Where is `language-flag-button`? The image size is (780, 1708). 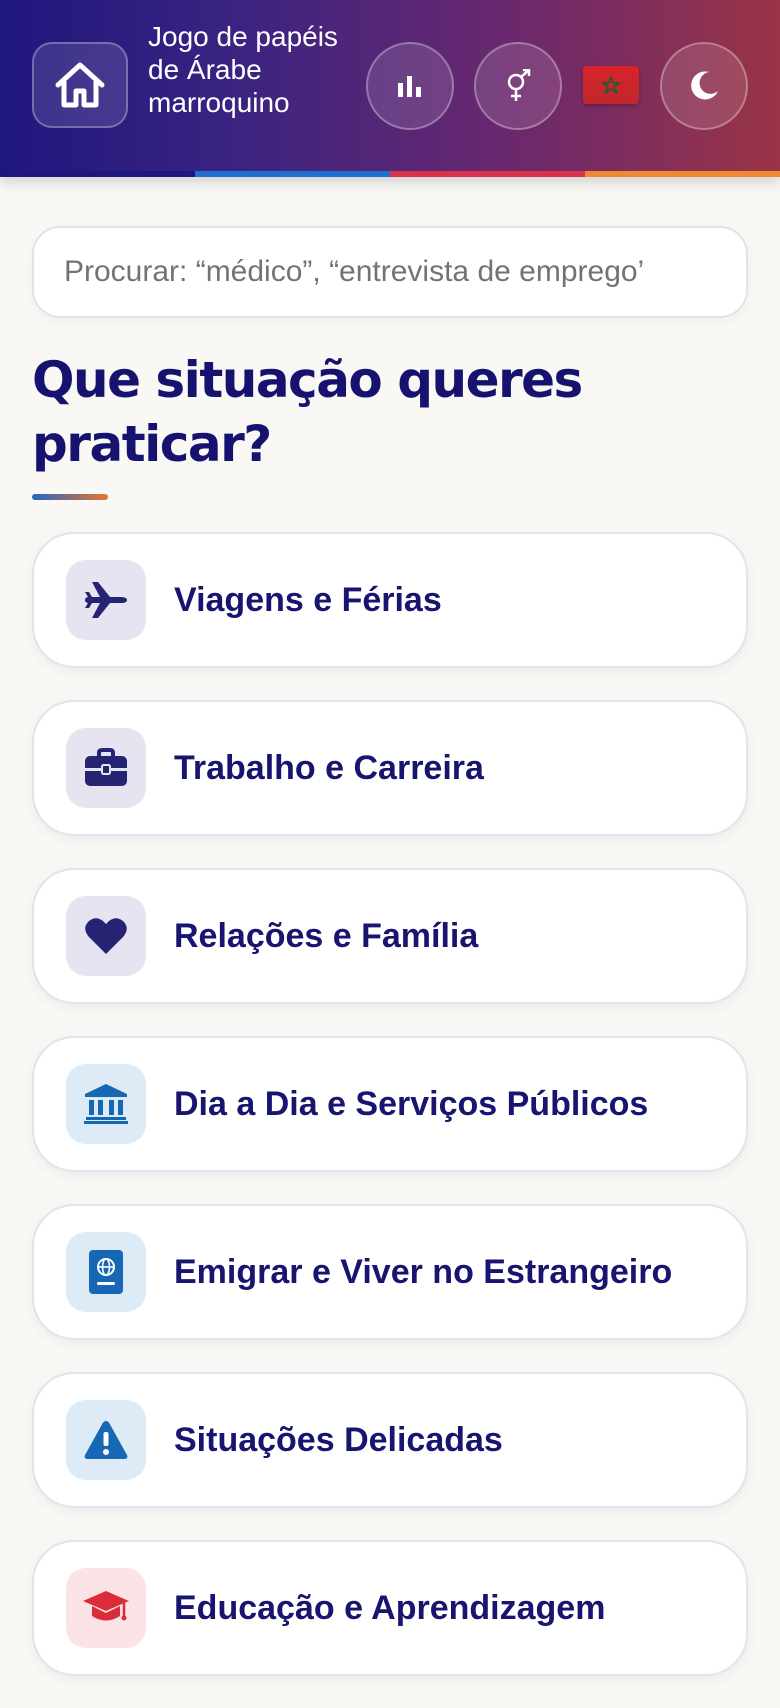
language-flag-button is located at coordinates (611, 85).